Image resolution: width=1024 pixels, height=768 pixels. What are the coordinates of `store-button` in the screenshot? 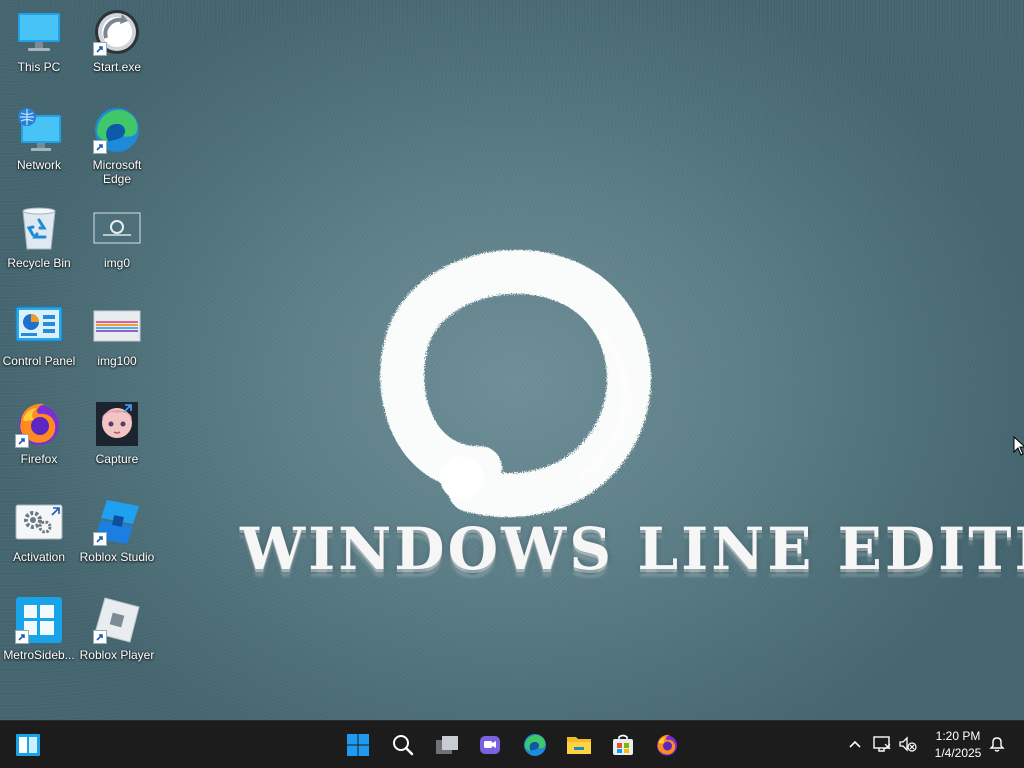 It's located at (623, 745).